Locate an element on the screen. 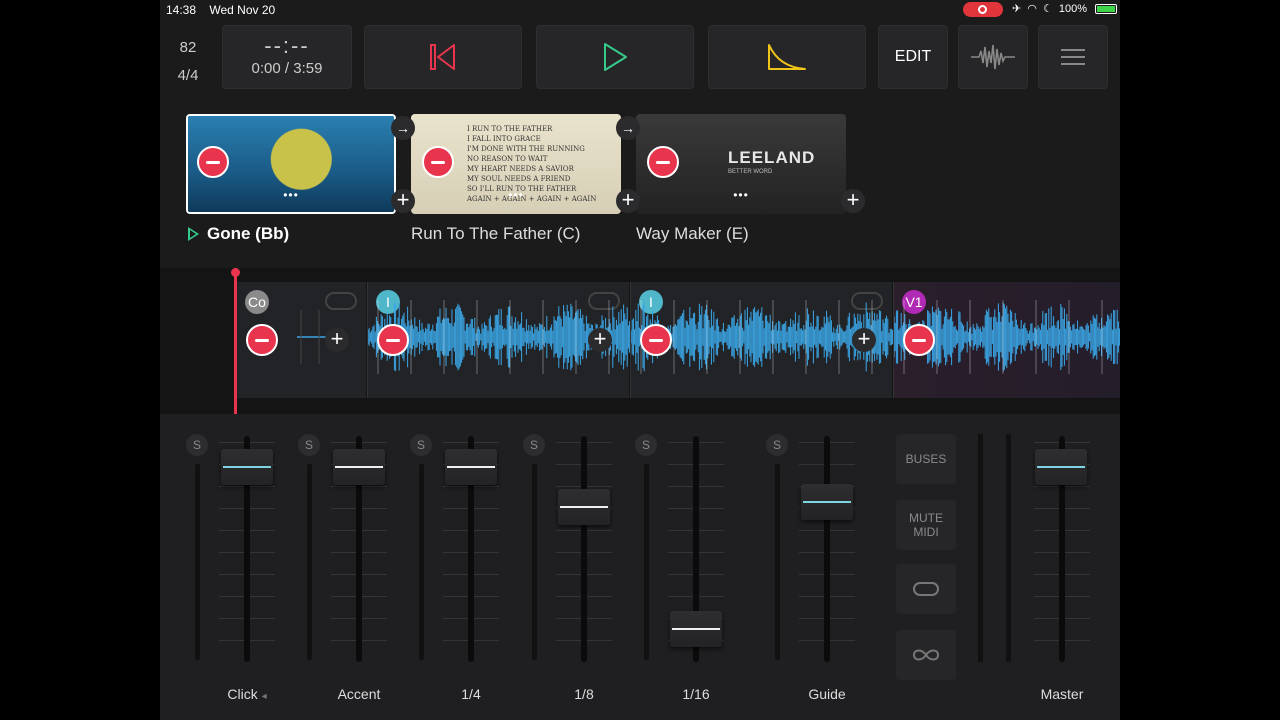  song-title: Run To The Father (C) is located at coordinates (495, 234).